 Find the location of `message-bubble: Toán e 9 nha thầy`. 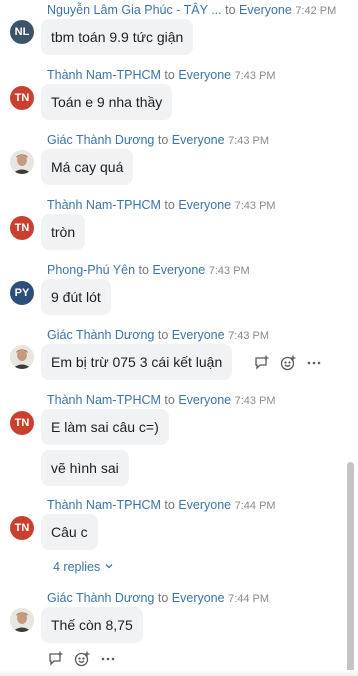

message-bubble: Toán e 9 nha thầy is located at coordinates (107, 102).